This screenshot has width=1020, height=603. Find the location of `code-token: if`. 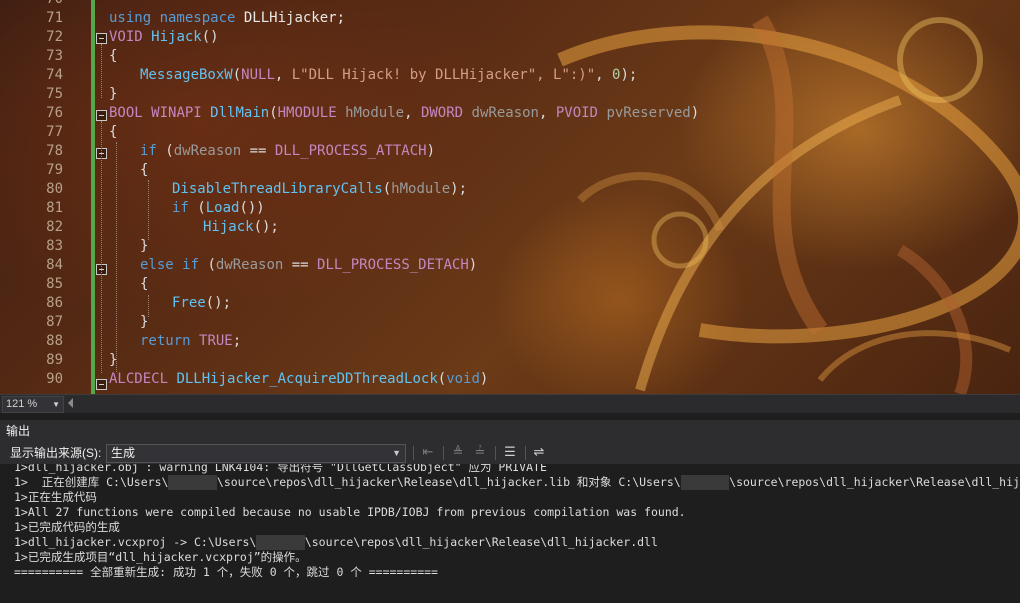

code-token: if is located at coordinates (180, 208).